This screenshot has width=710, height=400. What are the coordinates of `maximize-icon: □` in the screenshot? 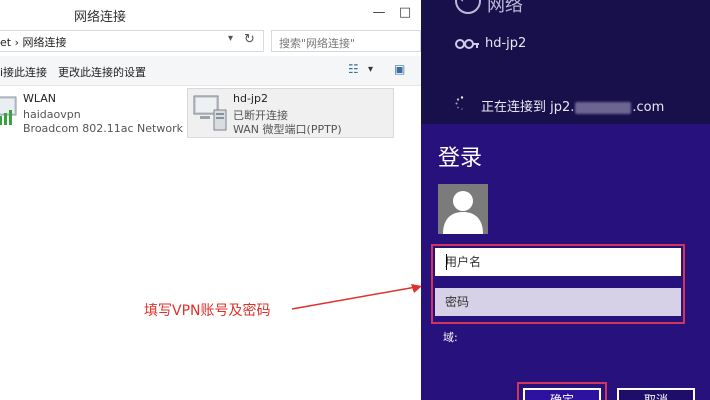 It's located at (405, 13).